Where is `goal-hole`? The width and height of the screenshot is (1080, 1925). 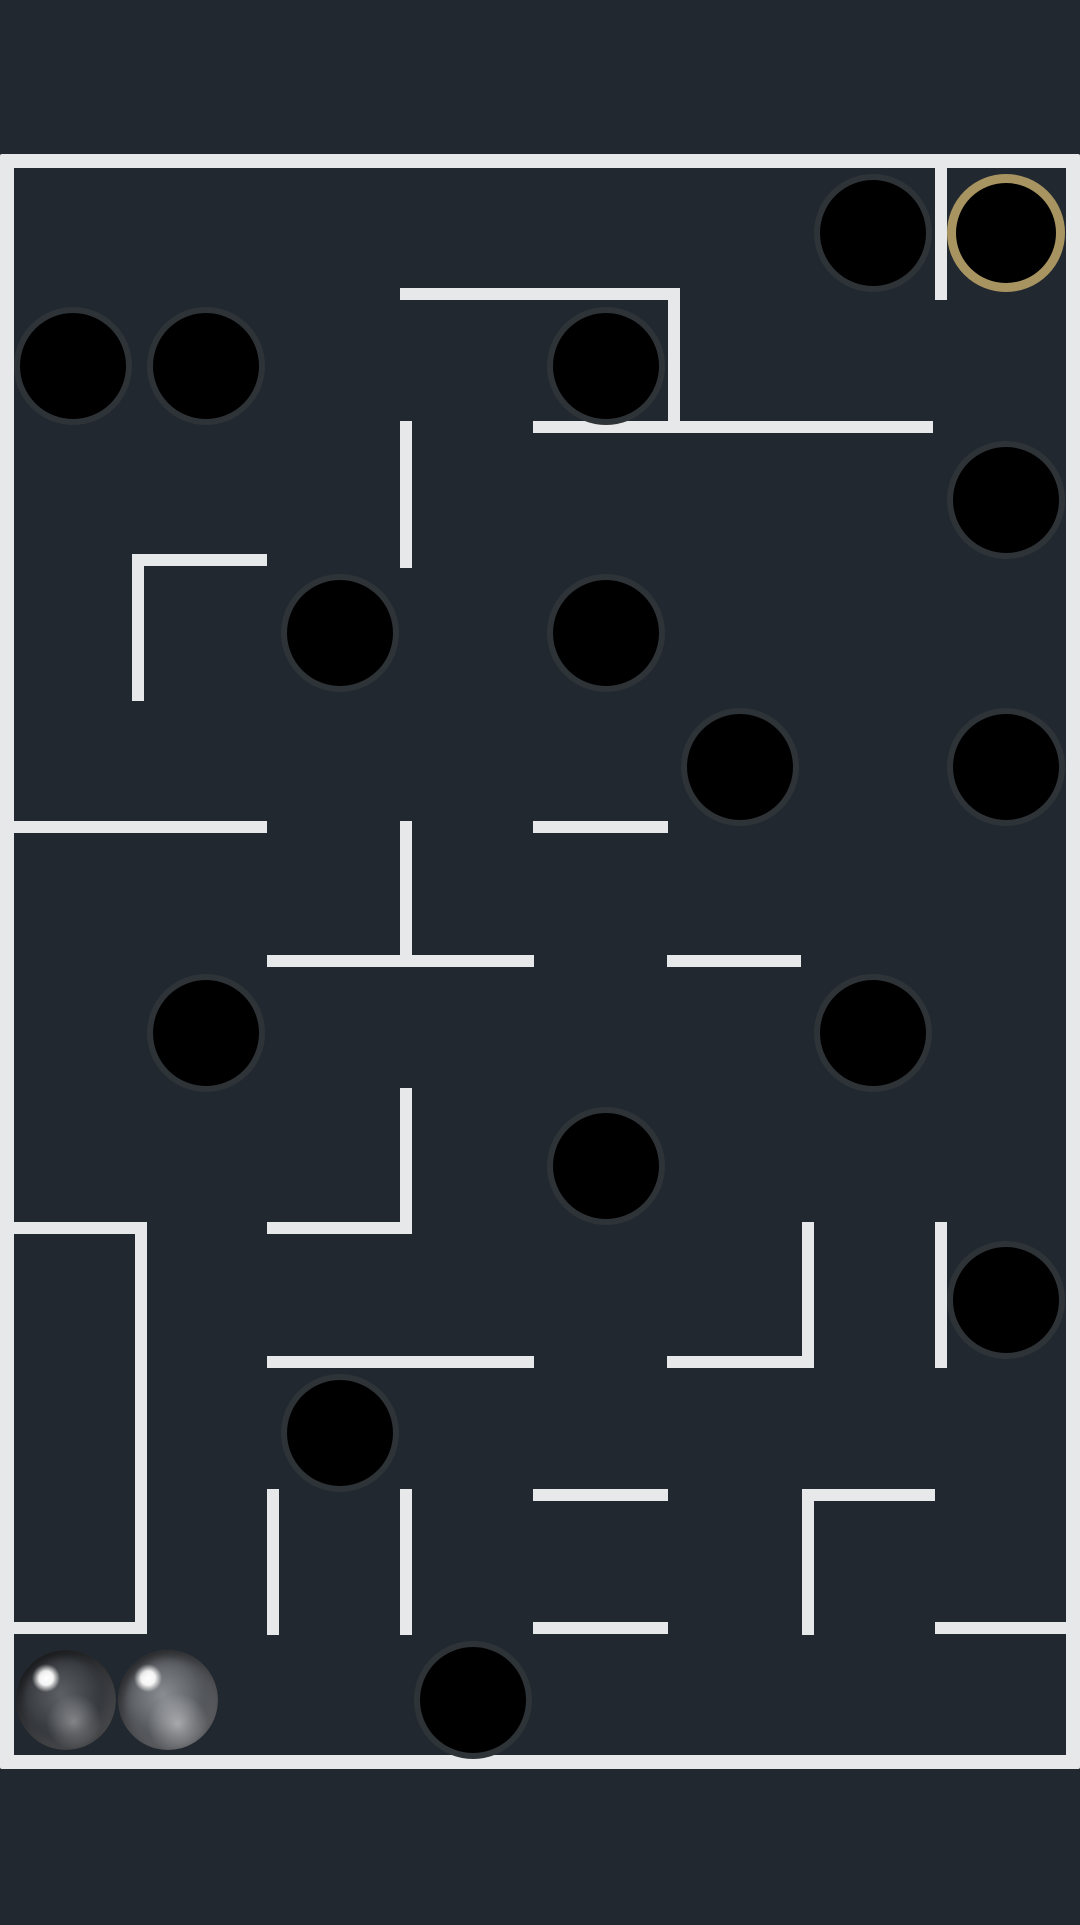 goal-hole is located at coordinates (1006, 233).